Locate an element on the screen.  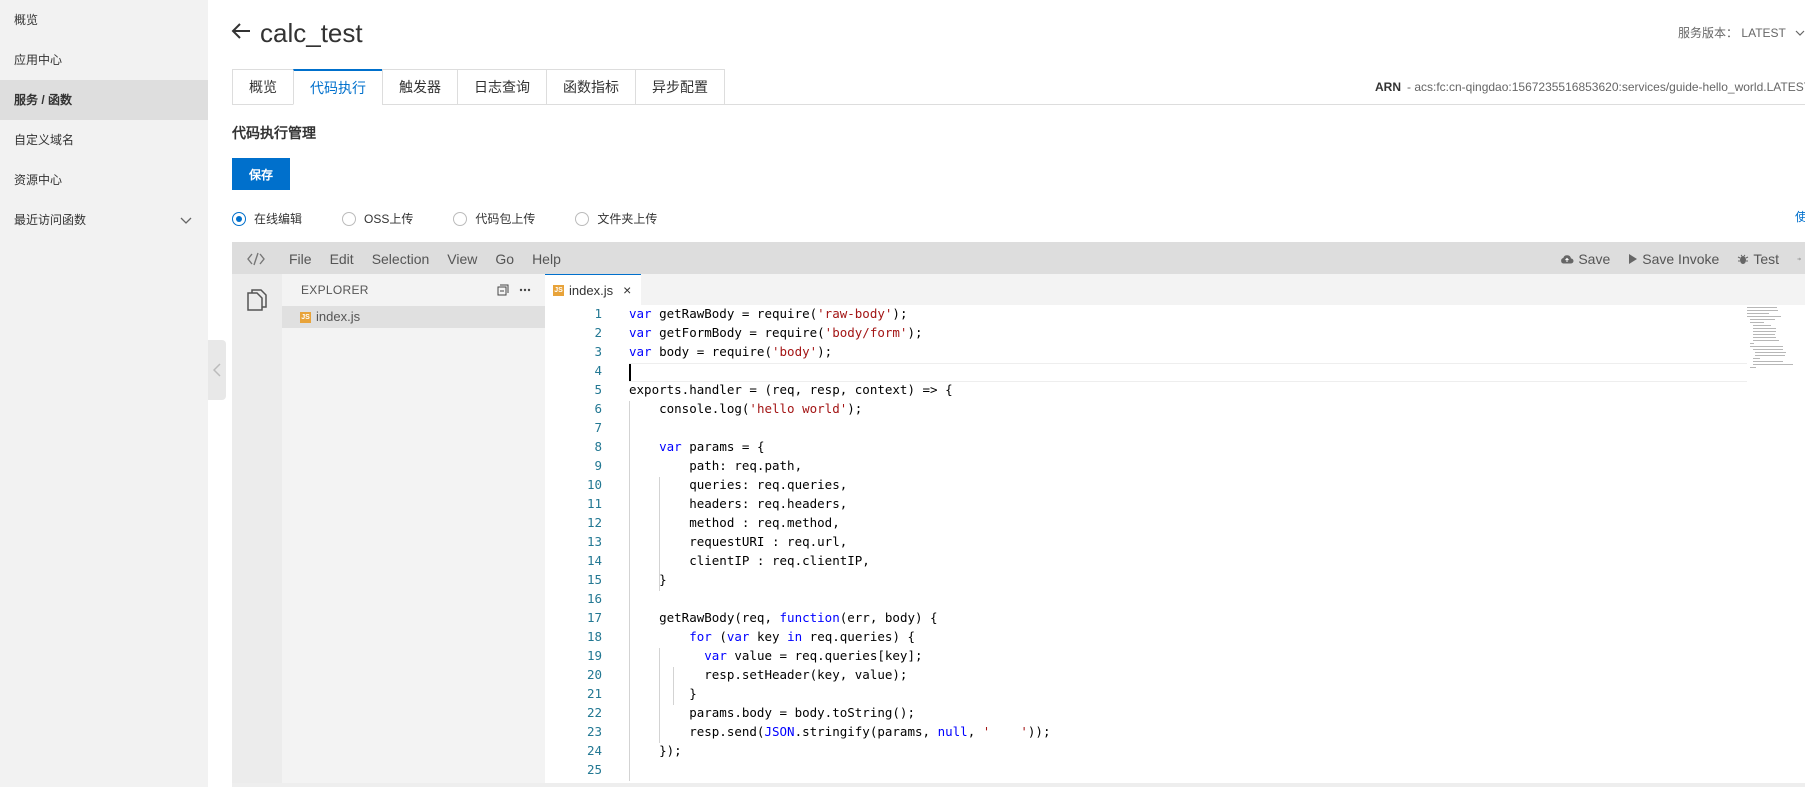
ide-activity-bar is located at coordinates (257, 530).